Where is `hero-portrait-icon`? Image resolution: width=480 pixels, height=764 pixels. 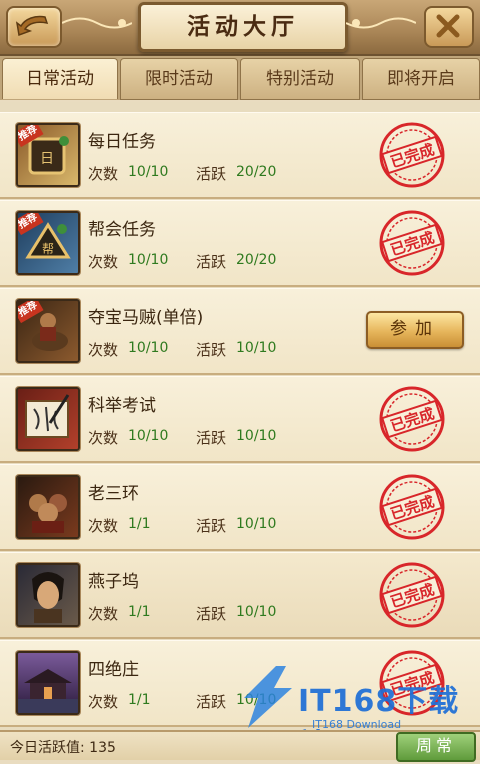
hero-portrait-icon is located at coordinates (48, 595).